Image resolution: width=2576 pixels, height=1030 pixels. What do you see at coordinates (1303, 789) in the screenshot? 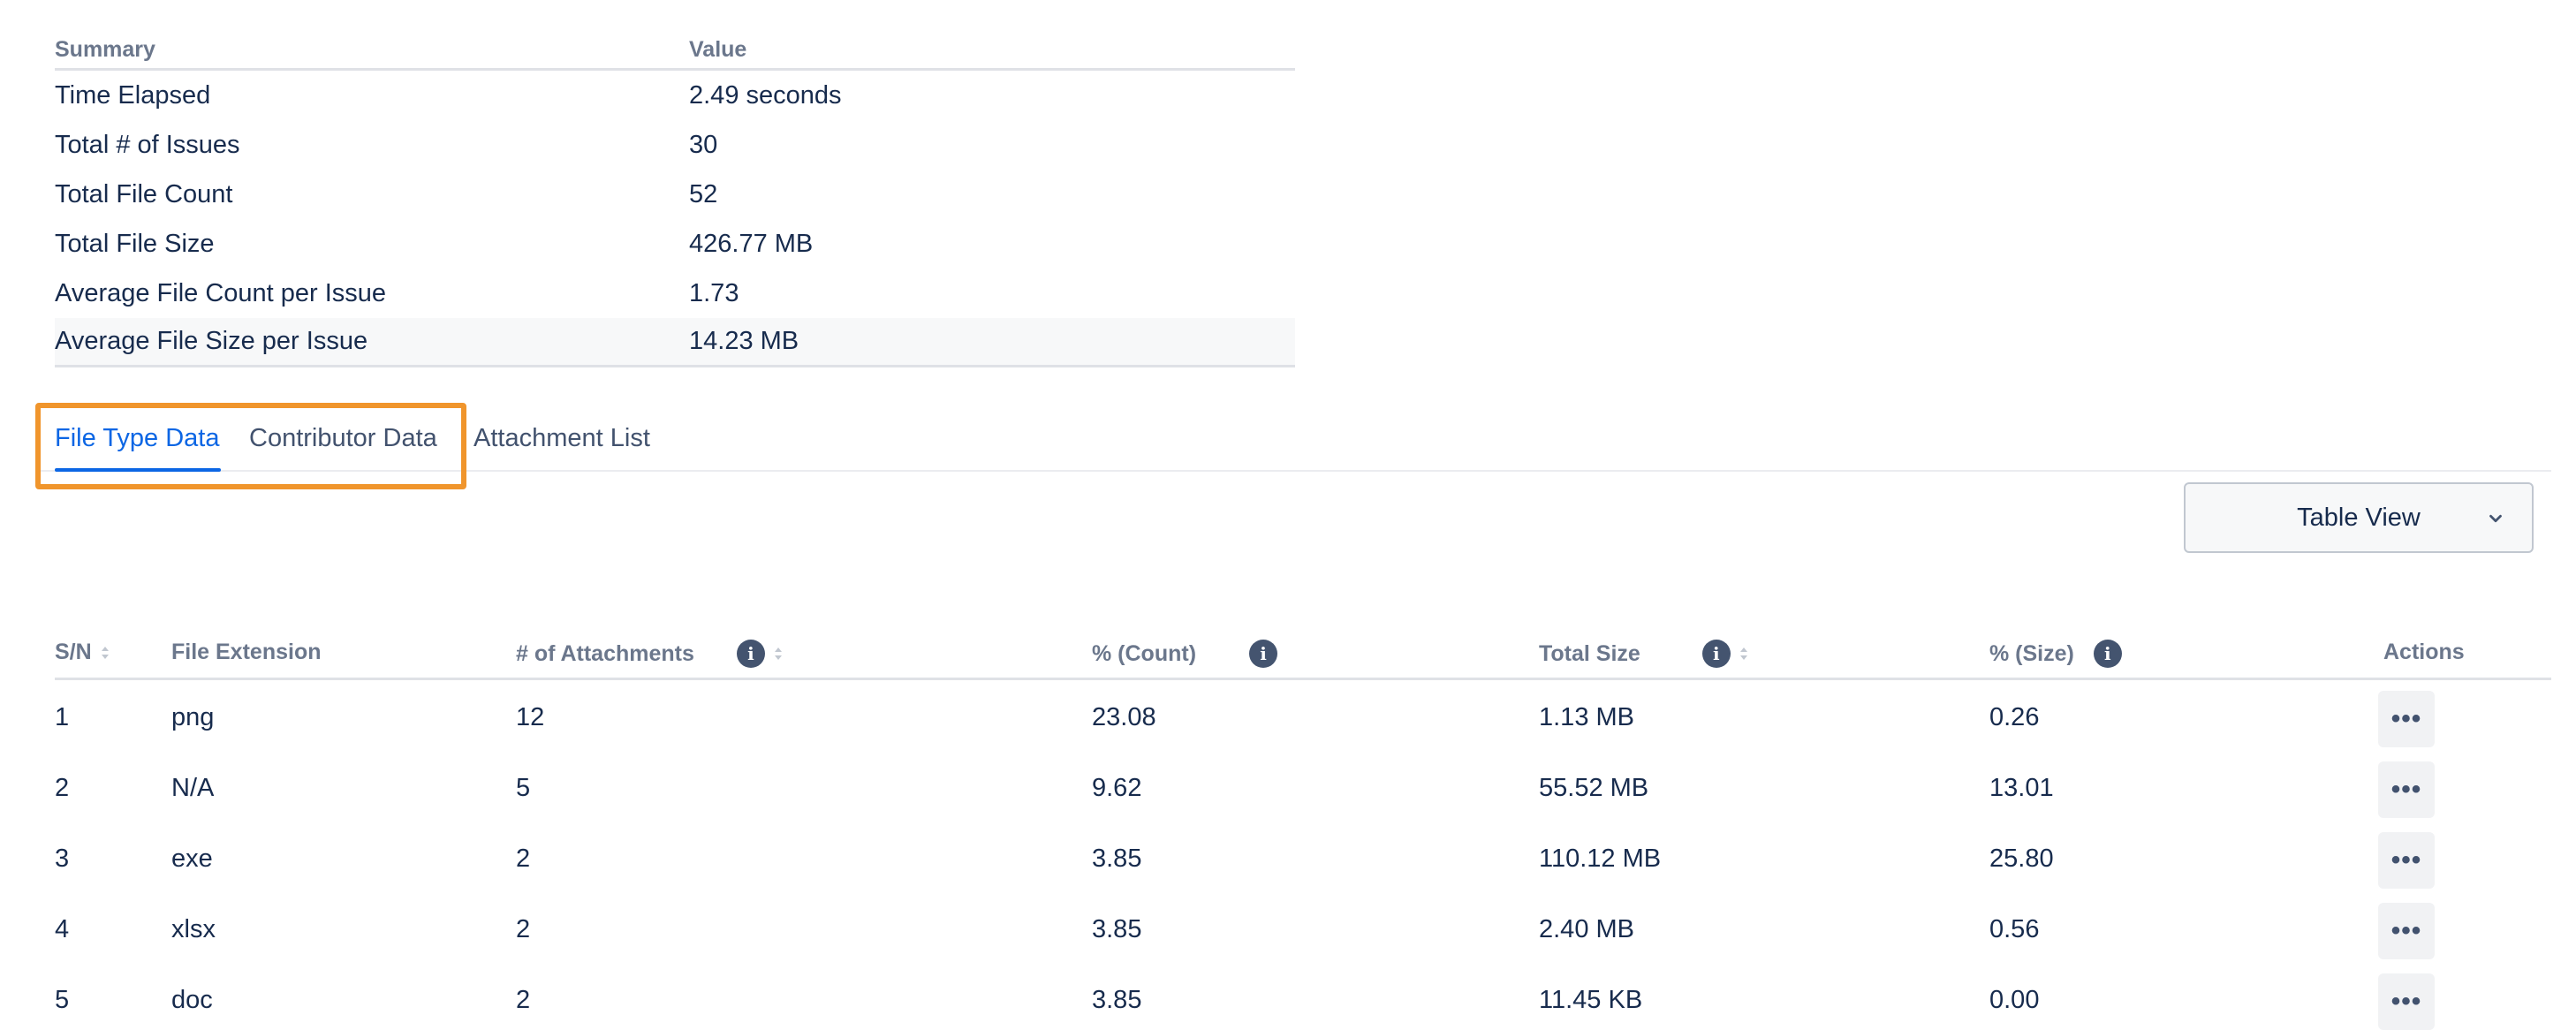
I see `table-row: 2 N/A 5 9.62 55.52 MB 13.01 •••` at bounding box center [1303, 789].